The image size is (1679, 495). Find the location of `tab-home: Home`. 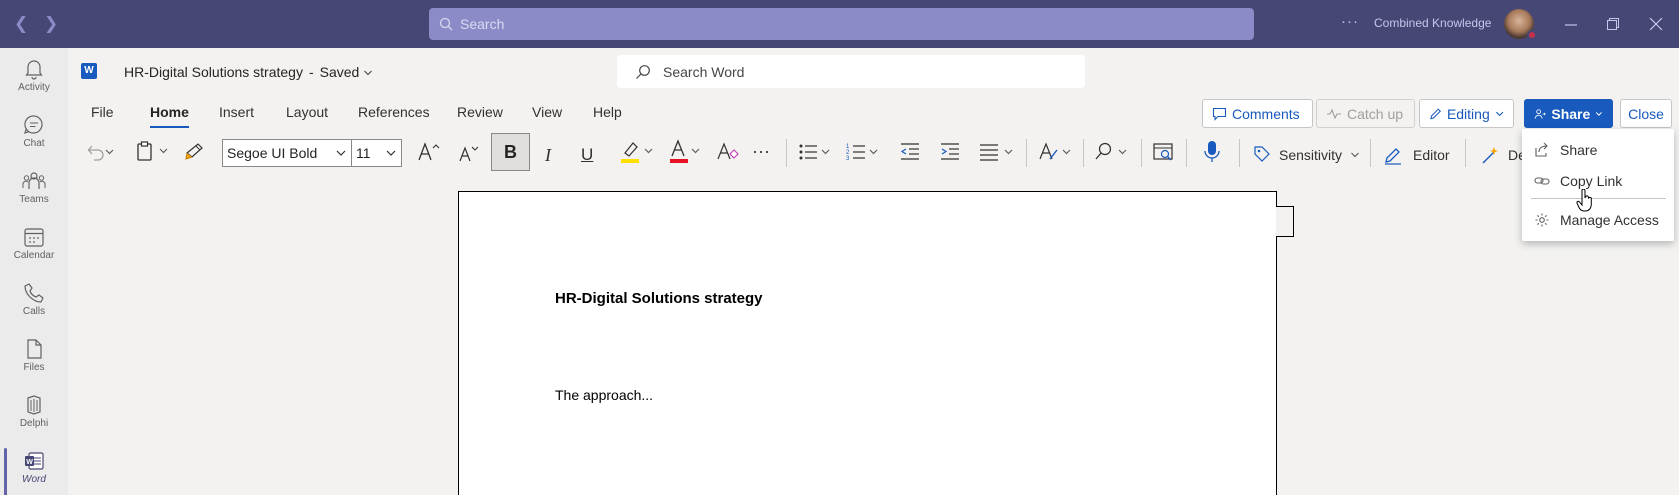

tab-home: Home is located at coordinates (169, 116).